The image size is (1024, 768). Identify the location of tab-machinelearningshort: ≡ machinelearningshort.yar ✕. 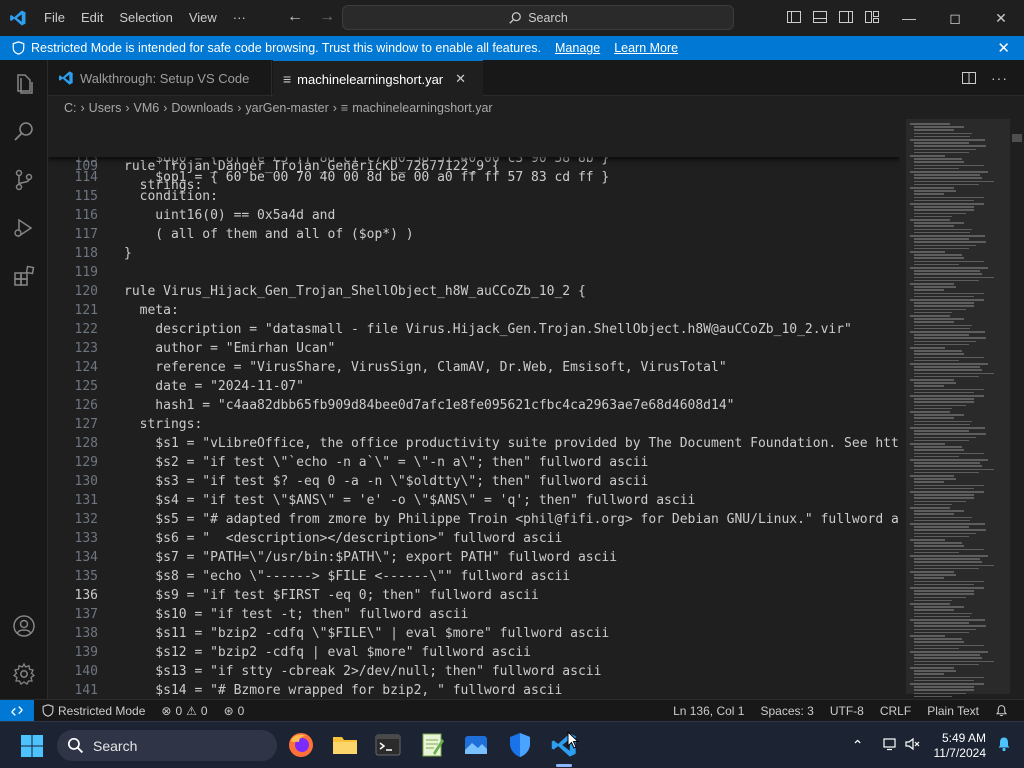
(378, 78).